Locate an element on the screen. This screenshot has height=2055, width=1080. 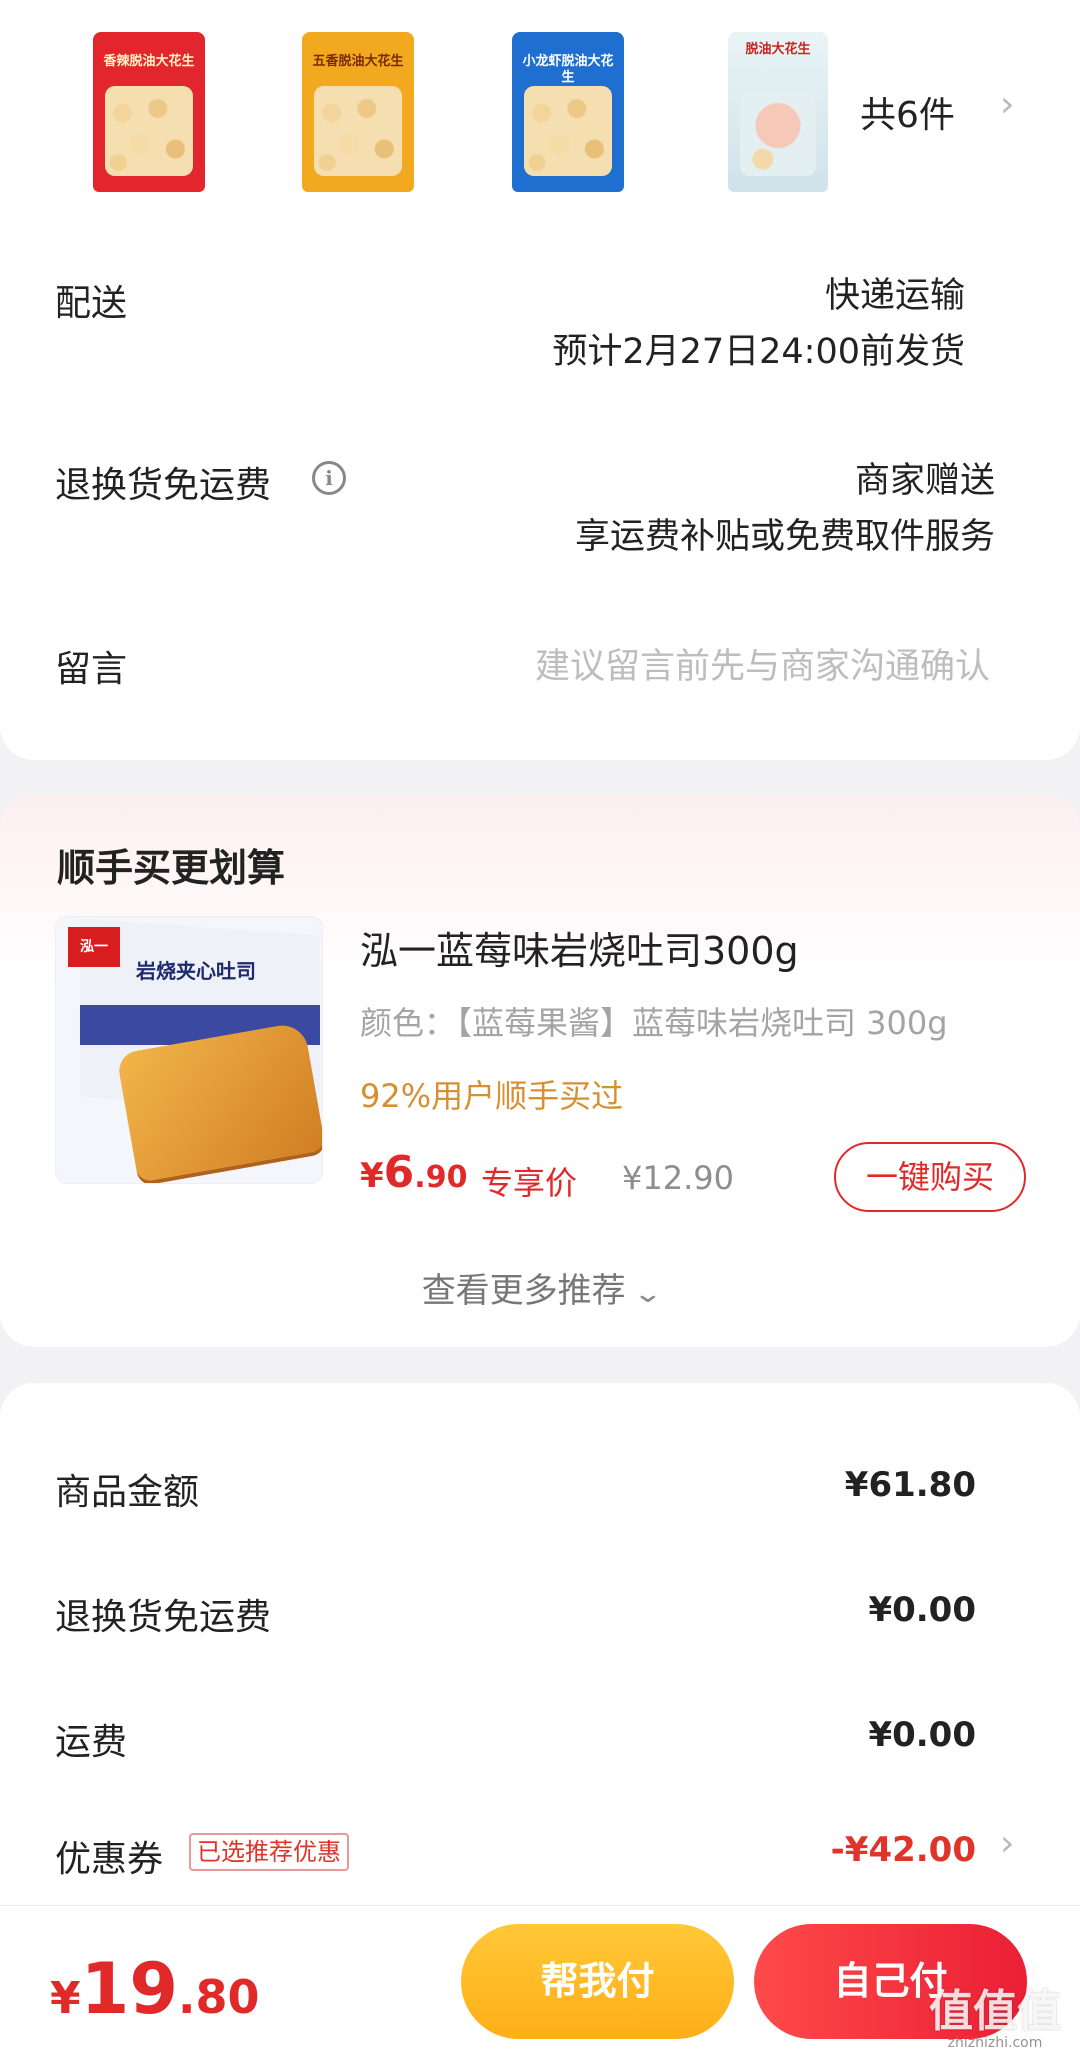
product-thumb-3: 小龙虾脱油大花生 is located at coordinates (568, 112).